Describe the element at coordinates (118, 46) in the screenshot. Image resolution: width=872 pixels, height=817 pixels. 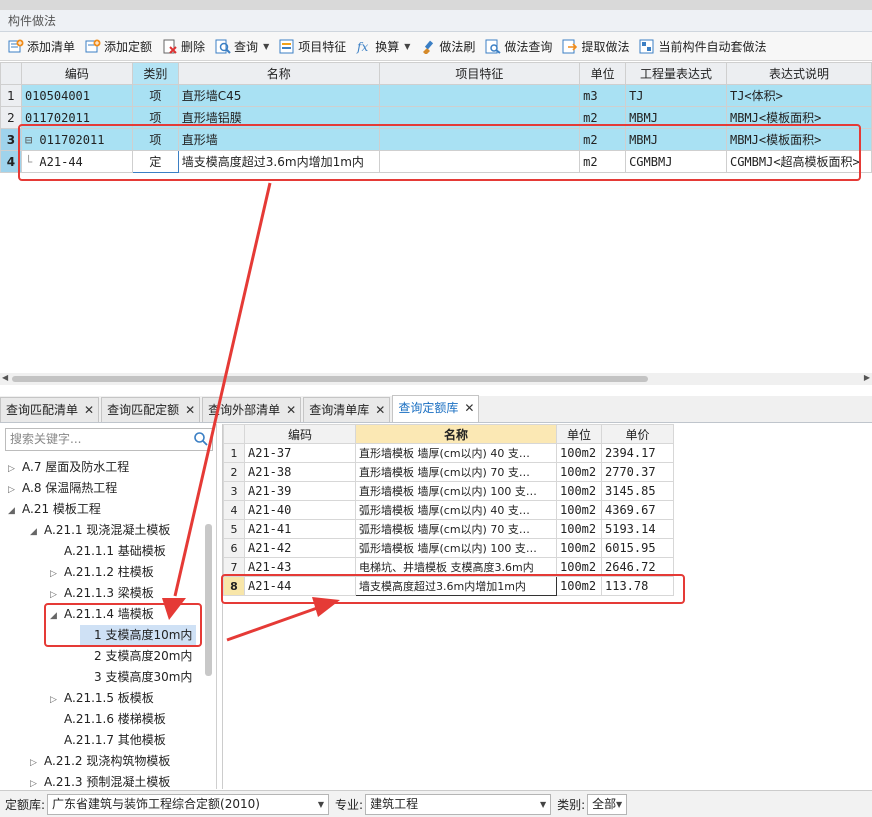
I see `toolbar-button-1: 添加定额` at that location.